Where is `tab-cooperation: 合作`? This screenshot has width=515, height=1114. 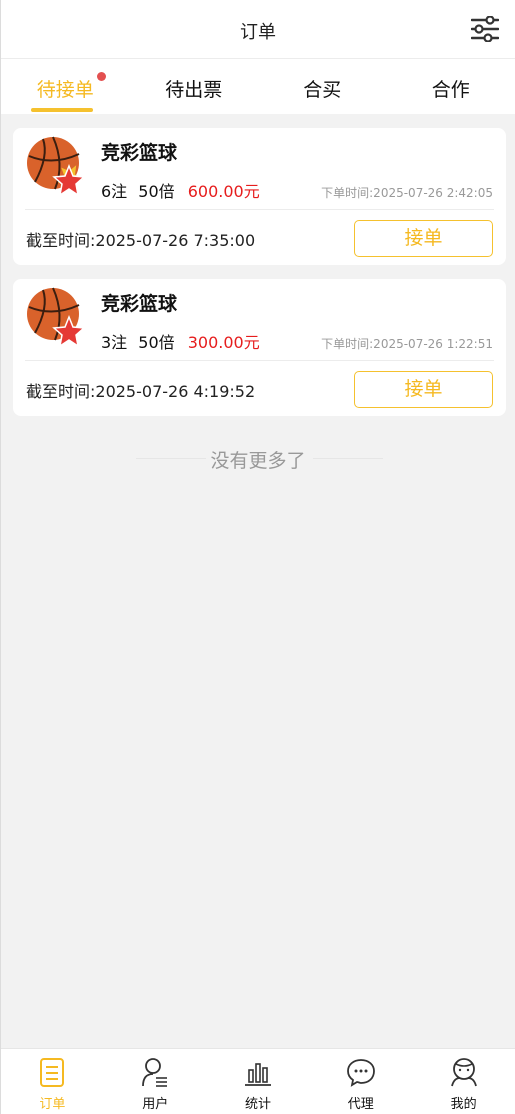
tab-cooperation: 合作 is located at coordinates (451, 86).